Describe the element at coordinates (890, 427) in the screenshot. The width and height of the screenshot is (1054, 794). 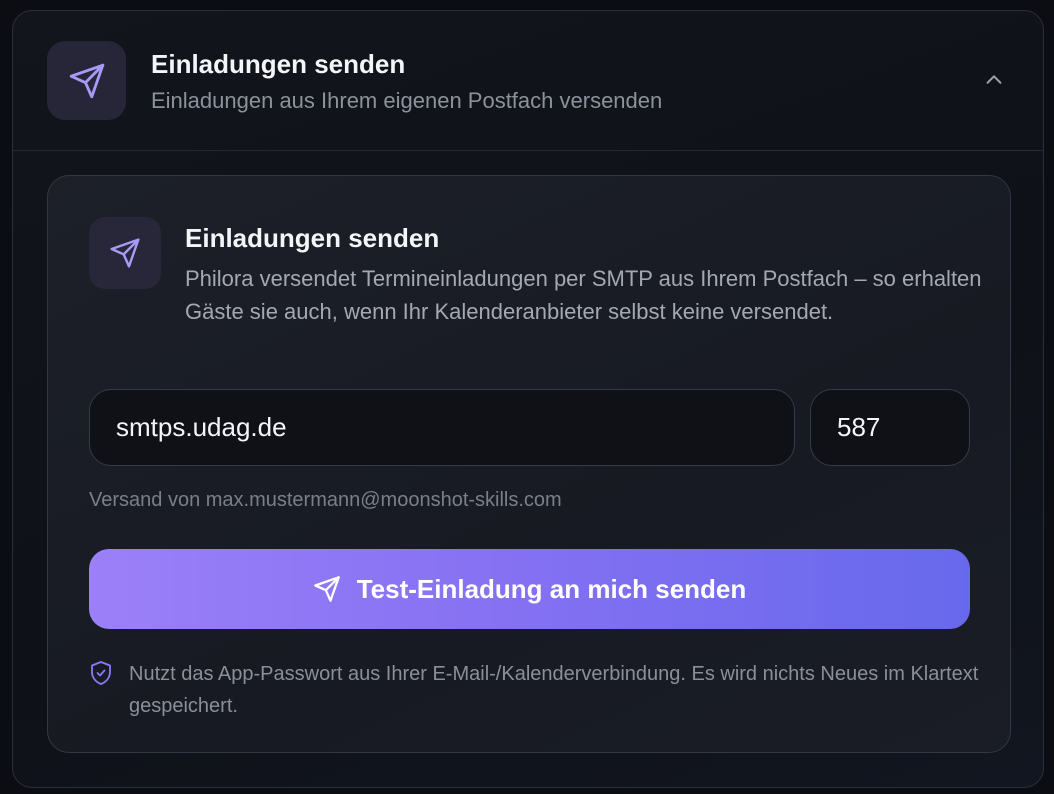
I see `smtp-port-input` at that location.